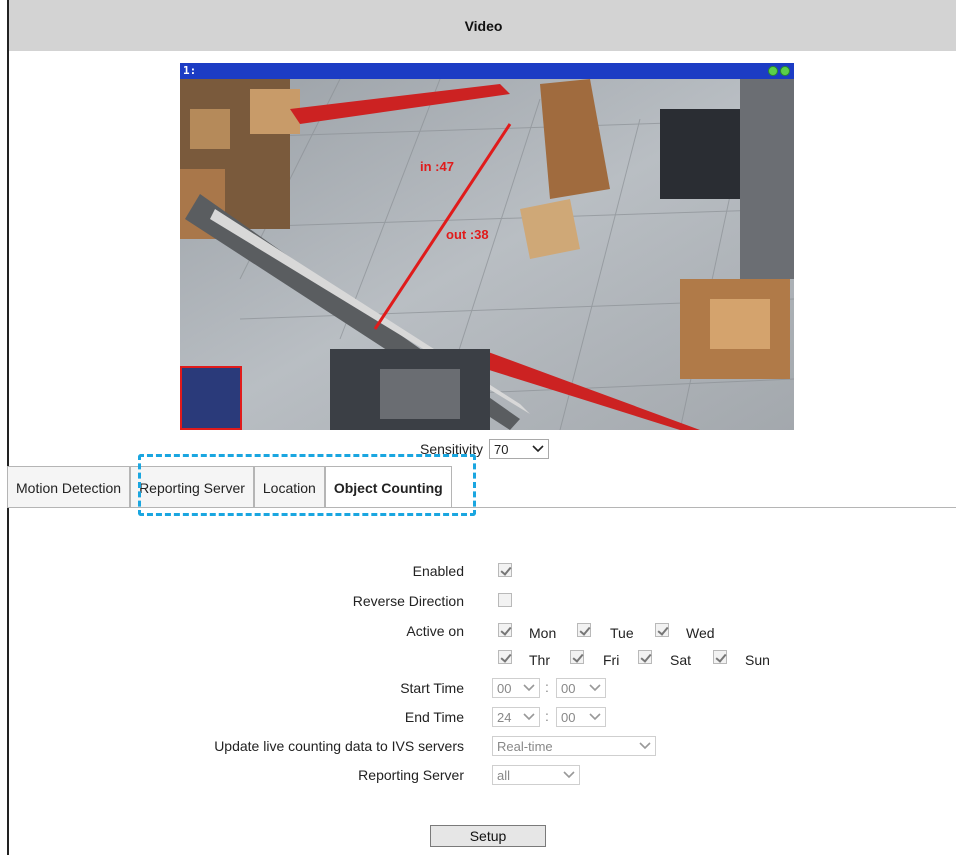  I want to click on channel-label: 1:, so click(190, 70).